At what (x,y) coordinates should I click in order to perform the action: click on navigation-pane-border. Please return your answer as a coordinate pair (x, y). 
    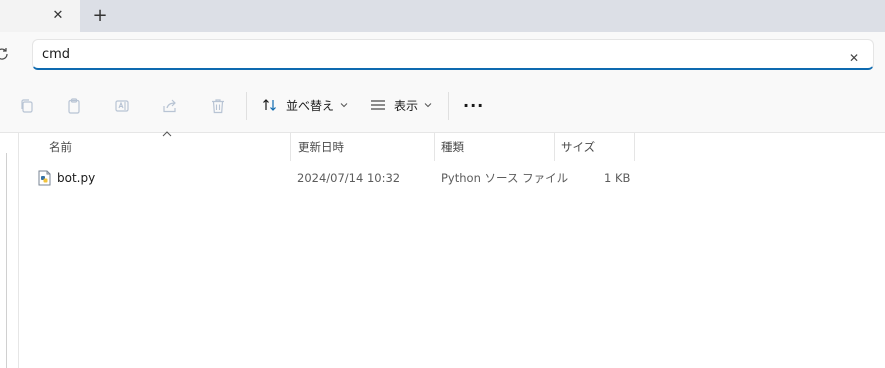
    Looking at the image, I should click on (6, 260).